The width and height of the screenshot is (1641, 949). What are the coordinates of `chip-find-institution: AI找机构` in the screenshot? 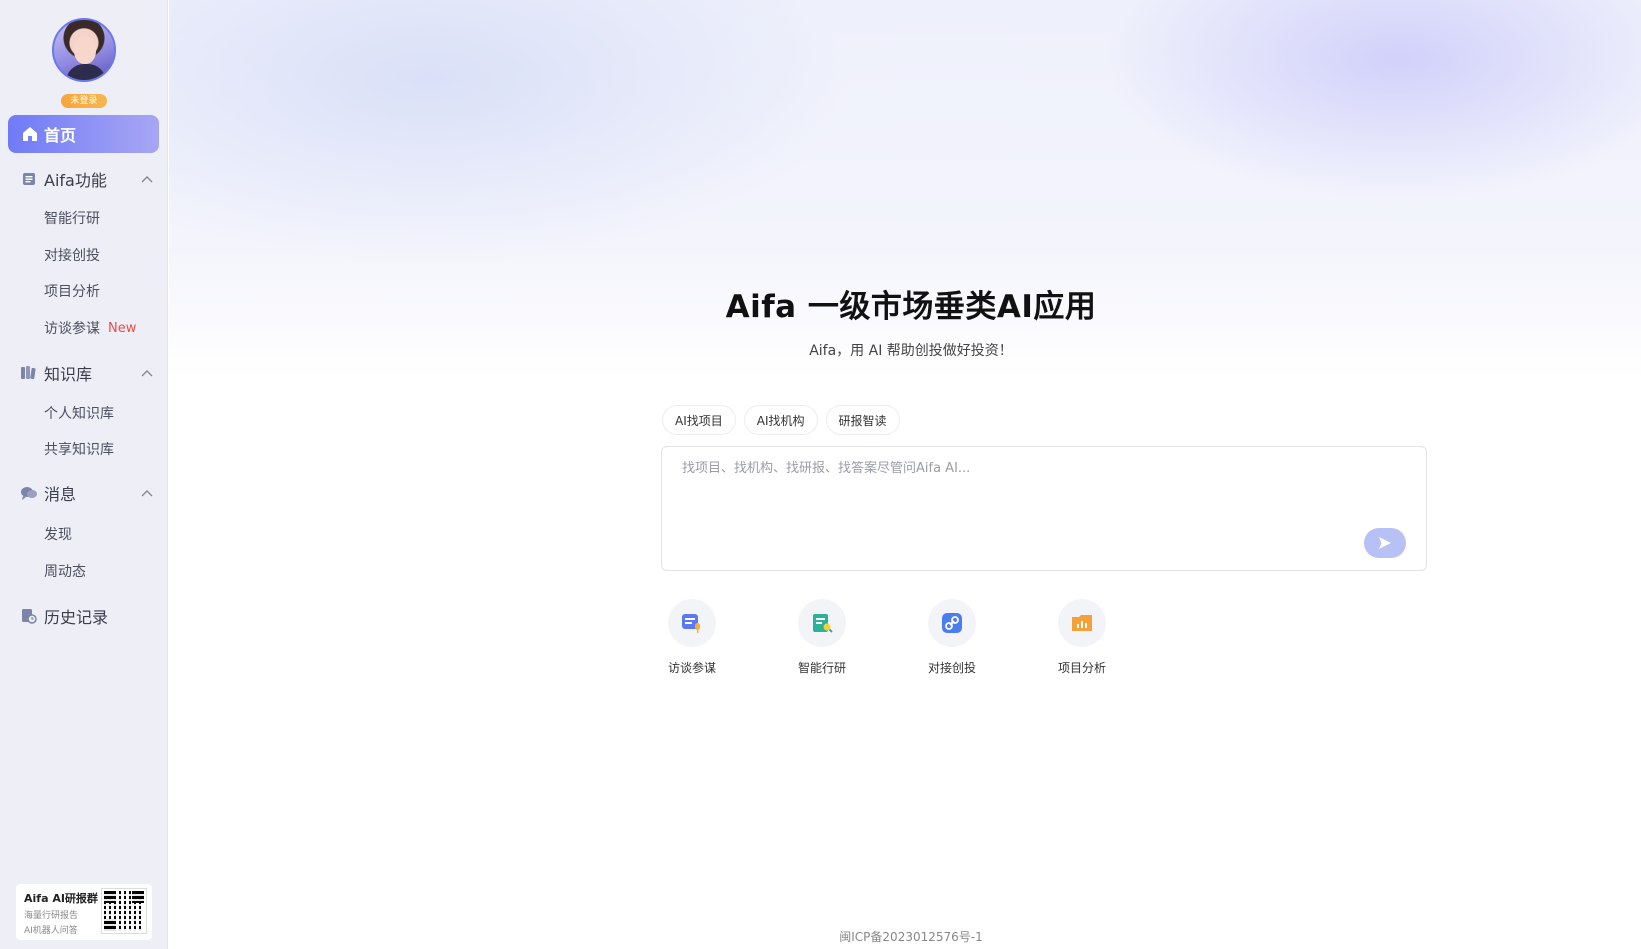 It's located at (780, 420).